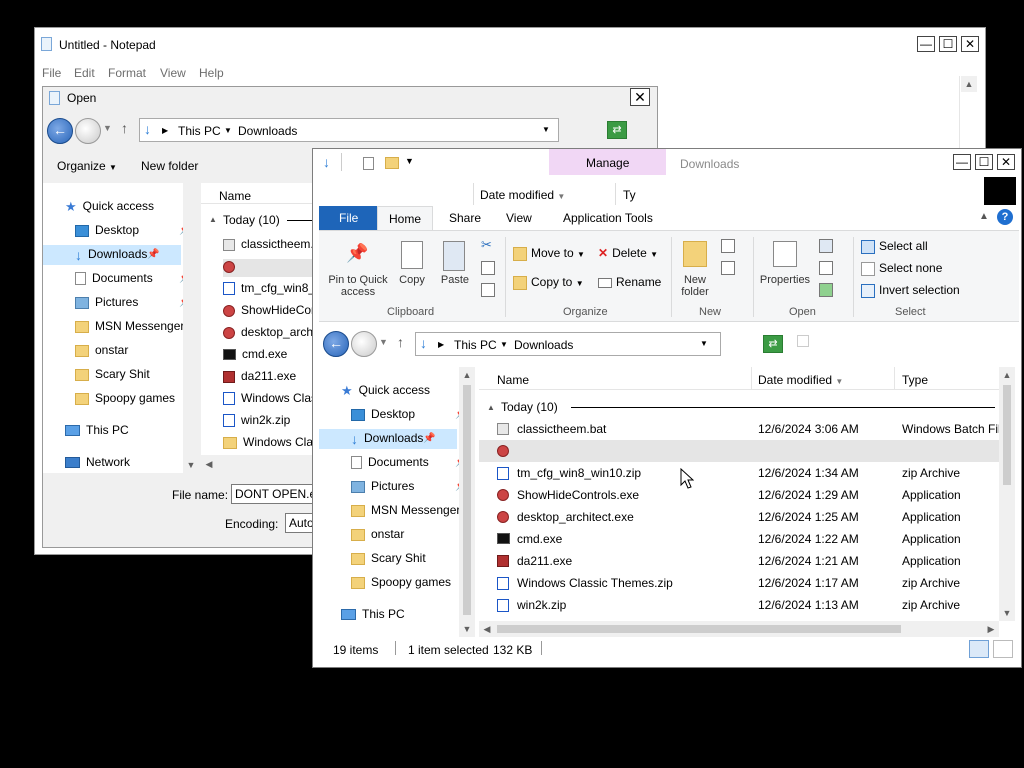 The height and width of the screenshot is (768, 1024). Describe the element at coordinates (640, 97) in the screenshot. I see `open-dialog-close-button: ✕` at that location.